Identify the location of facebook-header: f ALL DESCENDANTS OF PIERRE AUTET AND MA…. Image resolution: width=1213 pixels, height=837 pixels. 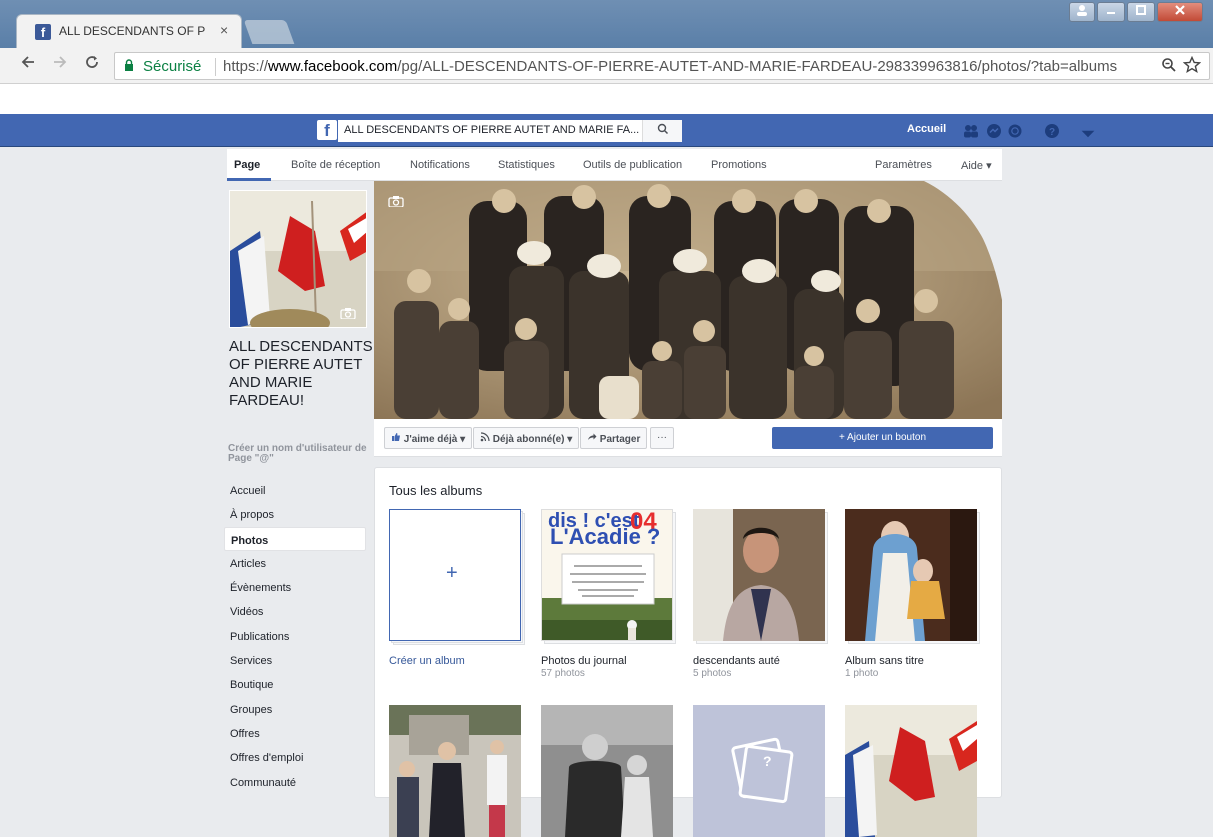
(606, 130).